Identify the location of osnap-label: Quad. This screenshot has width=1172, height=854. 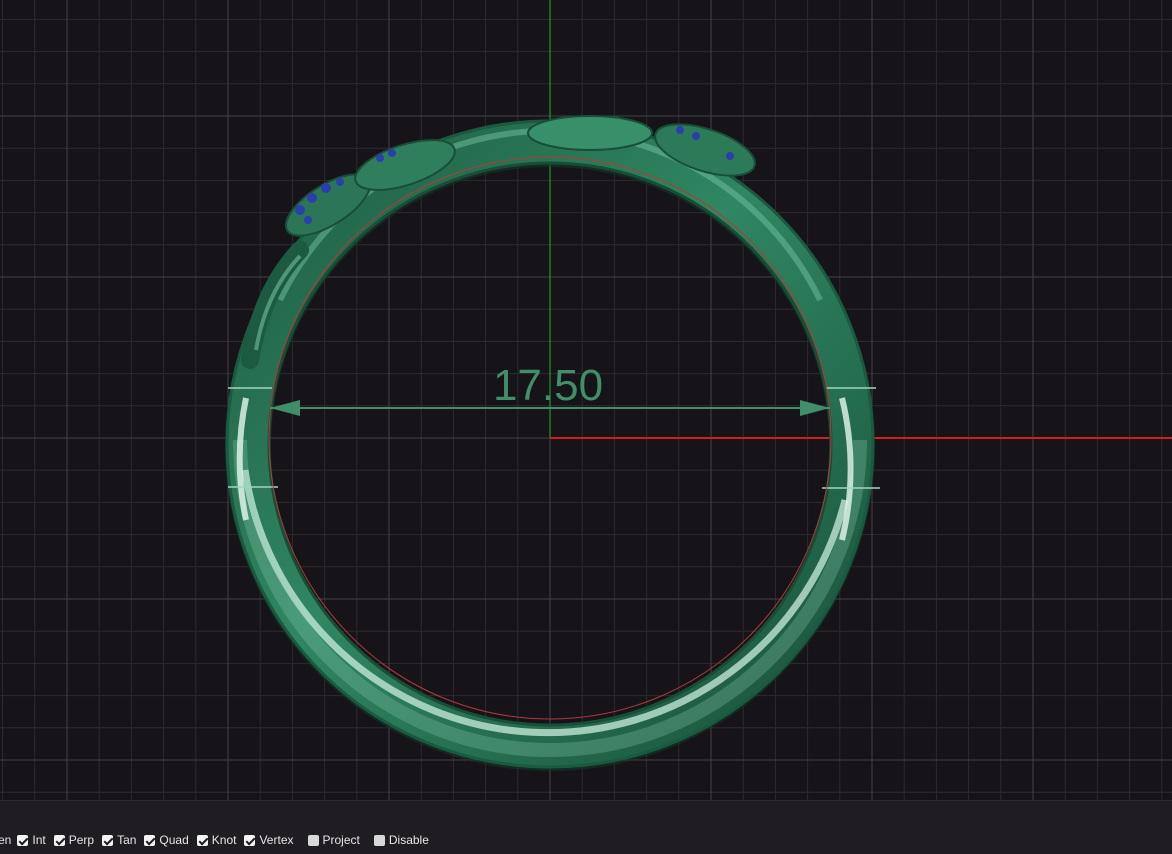
(174, 840).